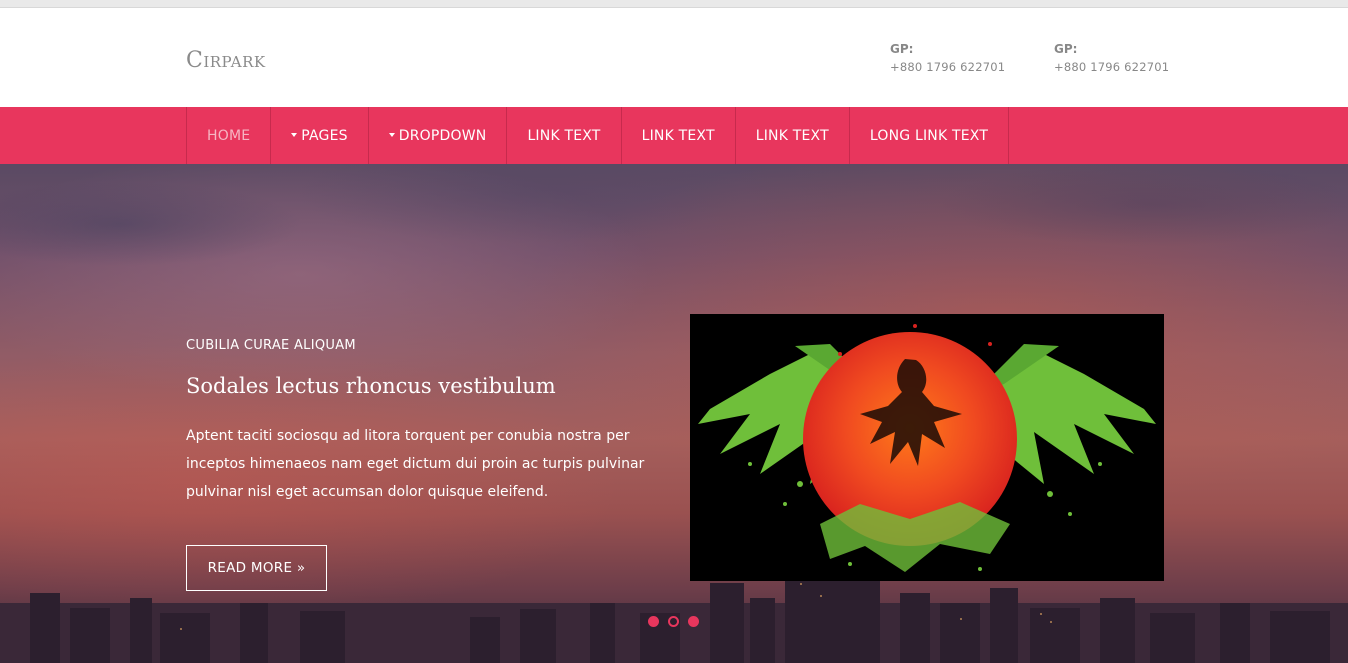  What do you see at coordinates (442, 135) in the screenshot?
I see `nav-item-label: DROPDOWN` at bounding box center [442, 135].